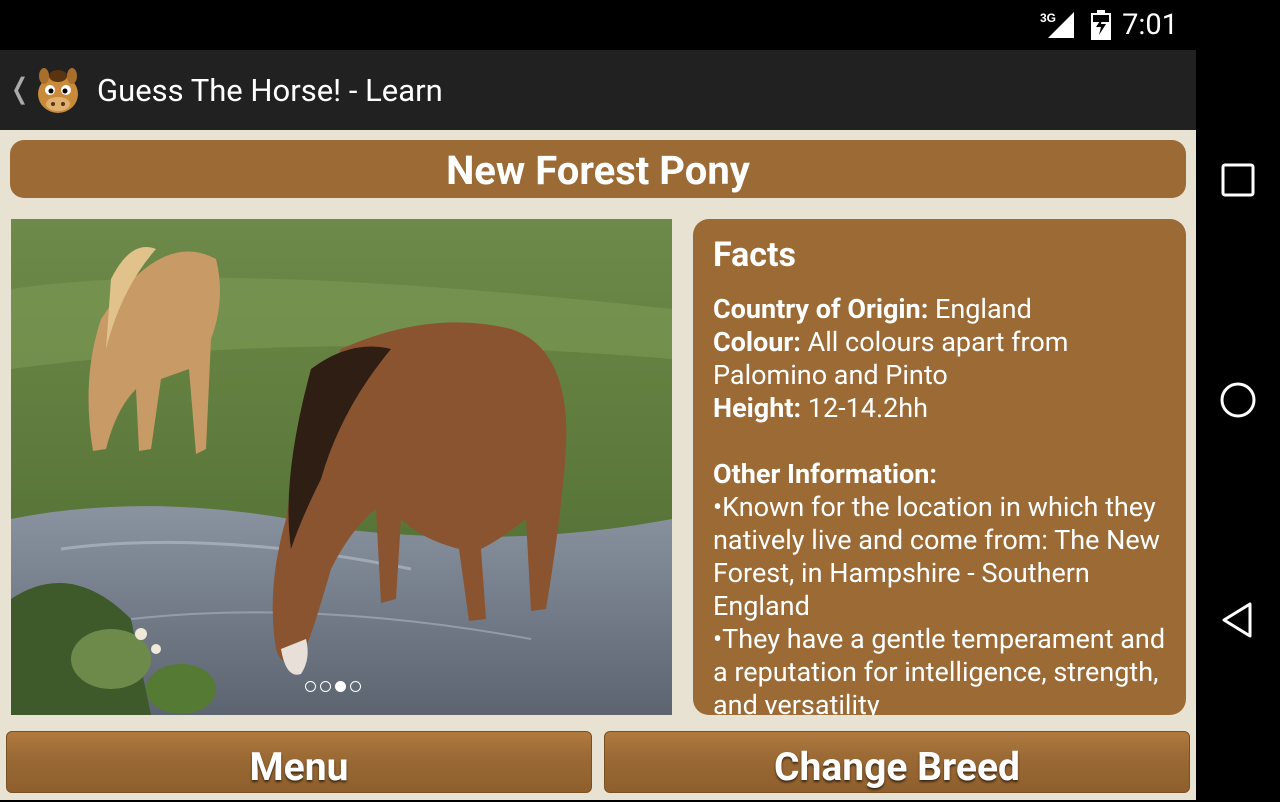 Image resolution: width=1280 pixels, height=802 pixels. I want to click on menu-button: Menu, so click(299, 762).